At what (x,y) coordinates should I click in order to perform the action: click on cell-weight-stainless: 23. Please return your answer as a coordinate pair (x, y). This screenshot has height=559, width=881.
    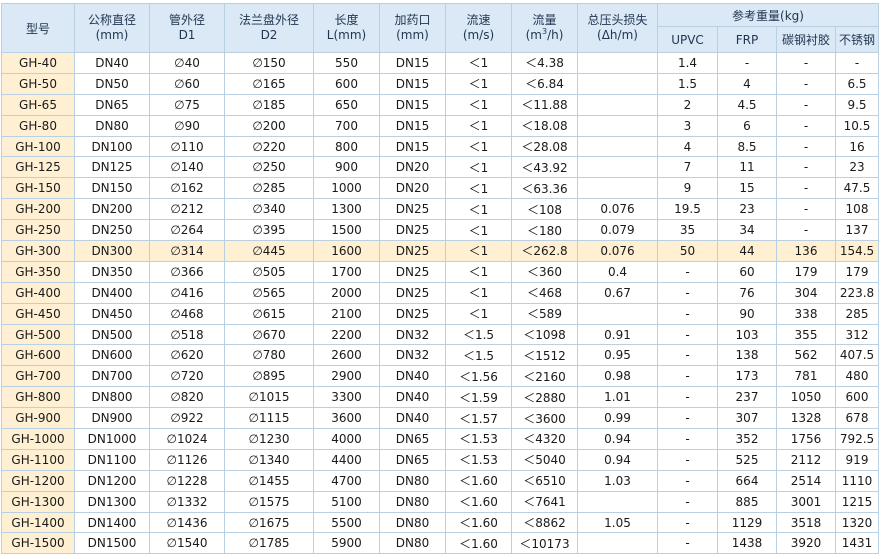
    Looking at the image, I should click on (857, 167).